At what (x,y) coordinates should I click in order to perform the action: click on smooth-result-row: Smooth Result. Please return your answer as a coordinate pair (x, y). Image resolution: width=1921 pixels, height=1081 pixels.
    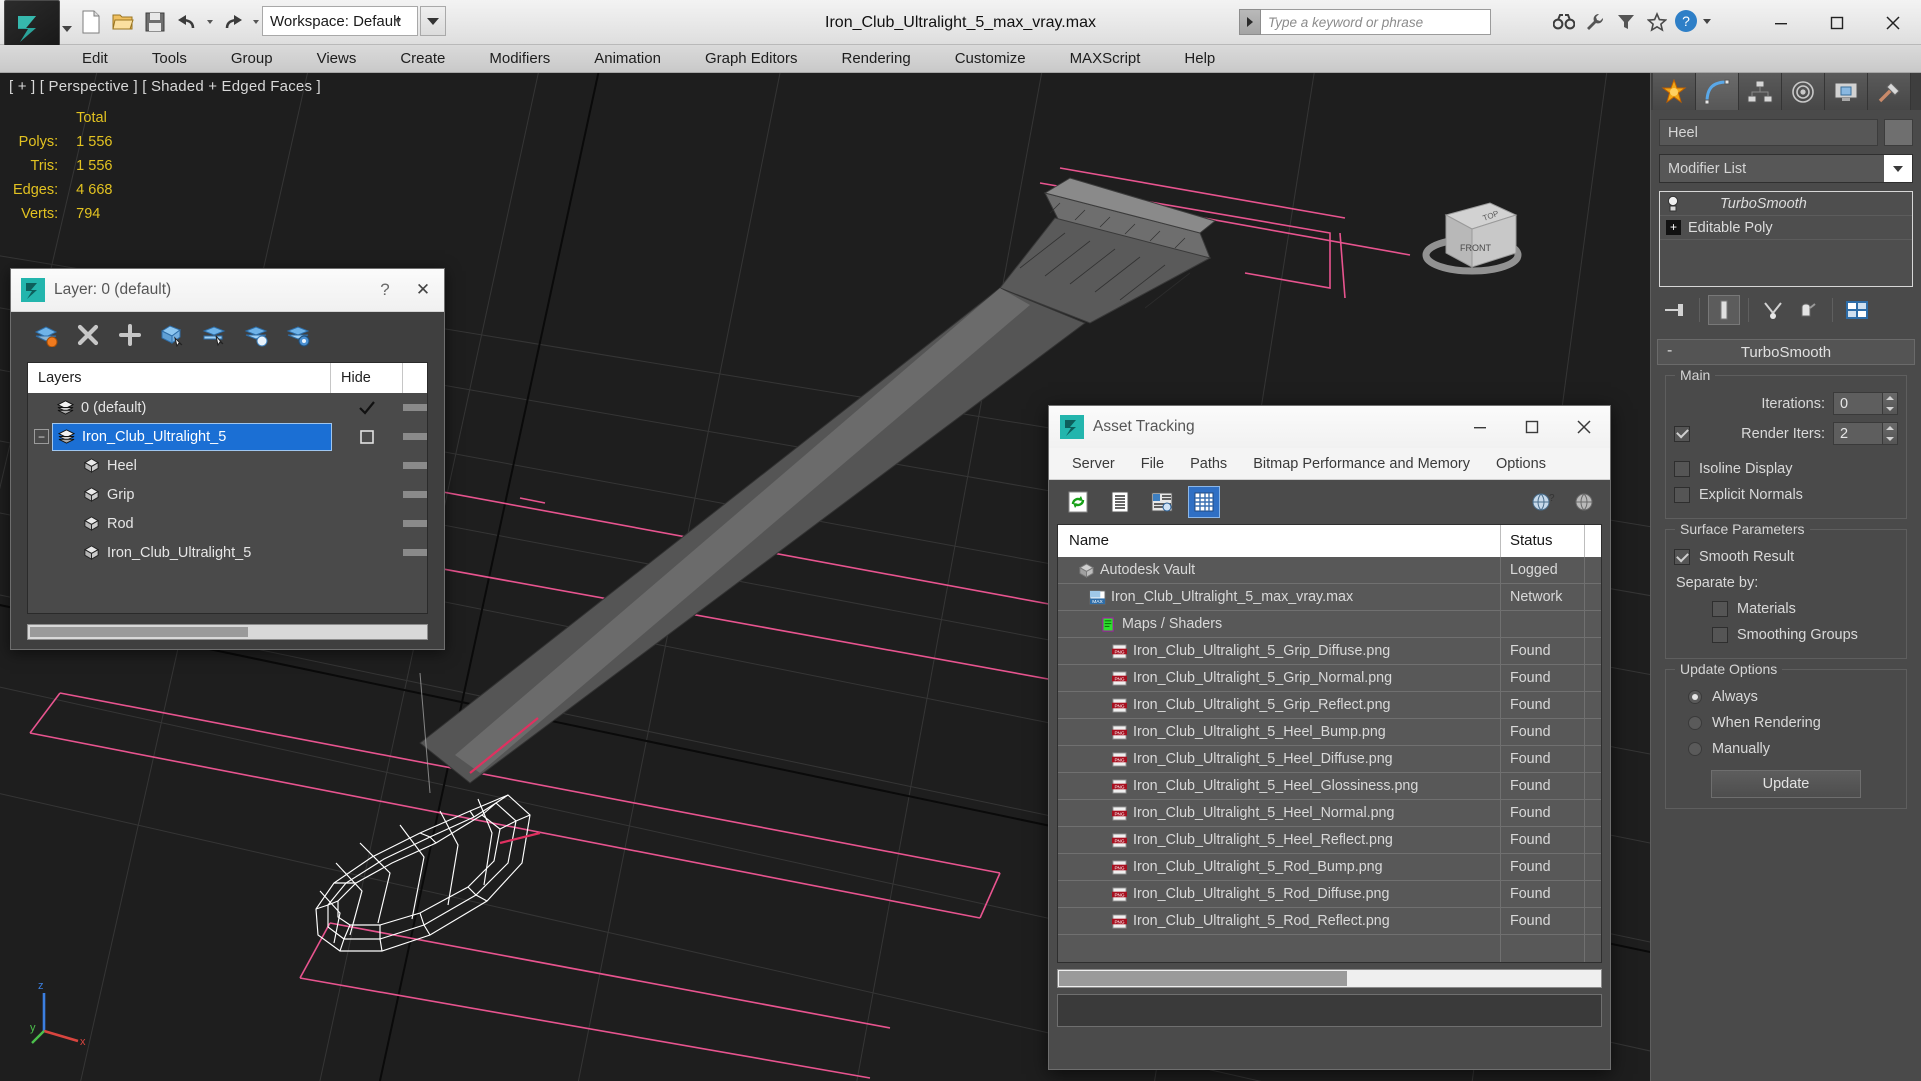
    Looking at the image, I should click on (1786, 557).